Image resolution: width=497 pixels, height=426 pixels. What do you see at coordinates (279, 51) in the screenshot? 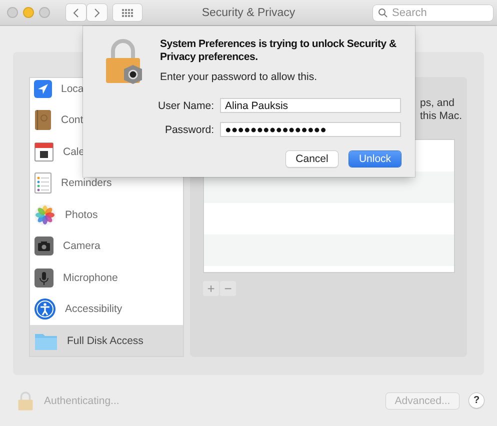
I see `dialog-title: System Preferences is trying to unlock Security & Privacy preferences.` at bounding box center [279, 51].